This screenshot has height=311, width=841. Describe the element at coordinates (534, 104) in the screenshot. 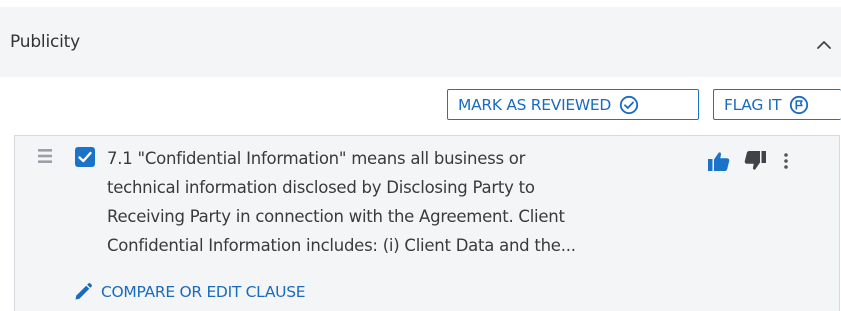

I see `mark-as-reviewed-label: MARK AS REVIEWED` at that location.